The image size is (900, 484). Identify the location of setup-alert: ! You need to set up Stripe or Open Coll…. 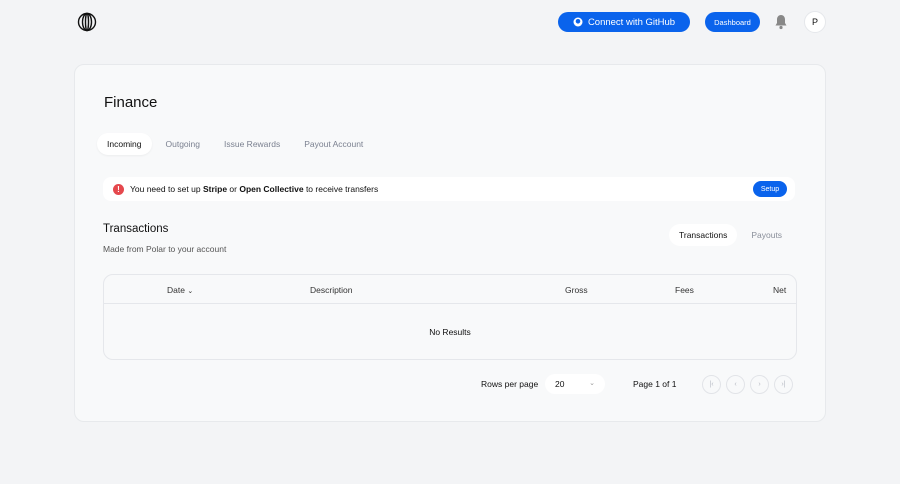
(449, 189).